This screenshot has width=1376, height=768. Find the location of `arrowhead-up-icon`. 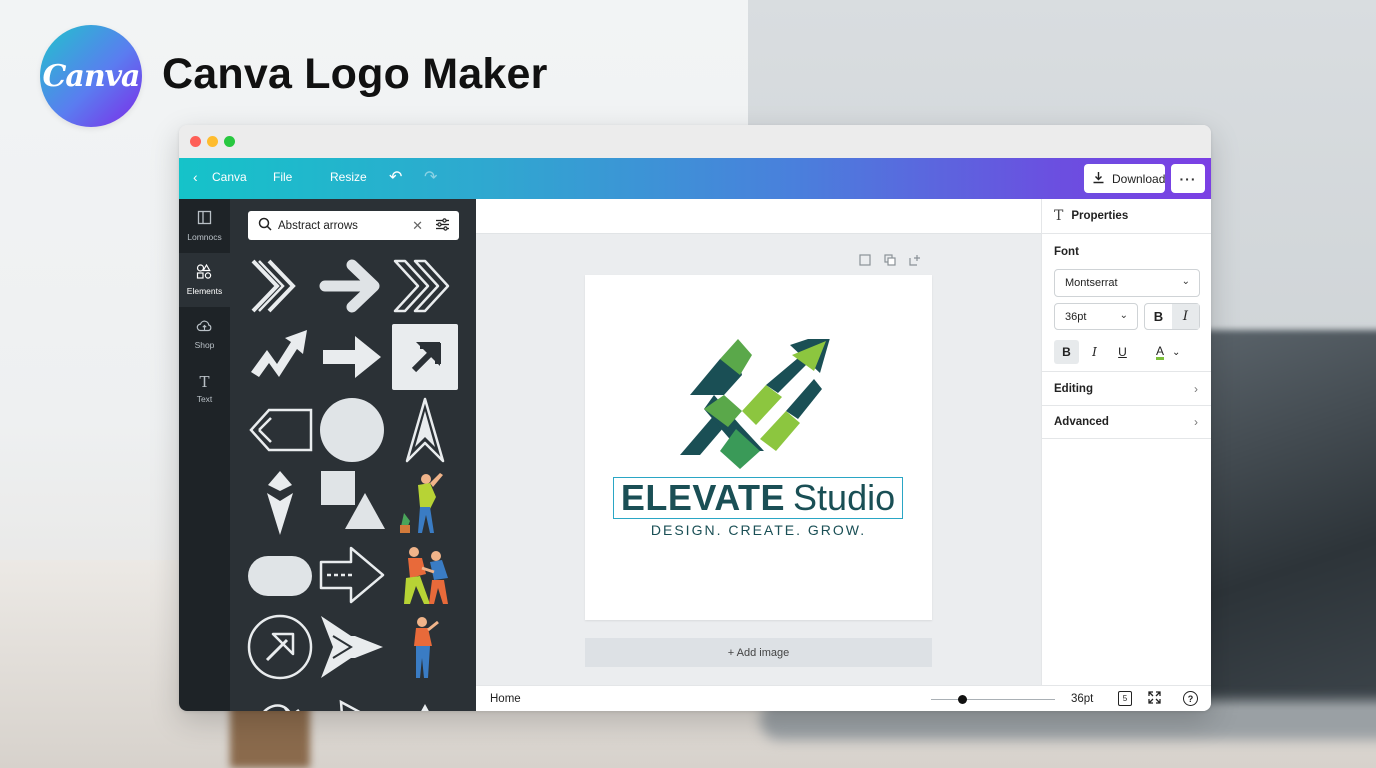

arrowhead-up-icon is located at coordinates (425, 430).